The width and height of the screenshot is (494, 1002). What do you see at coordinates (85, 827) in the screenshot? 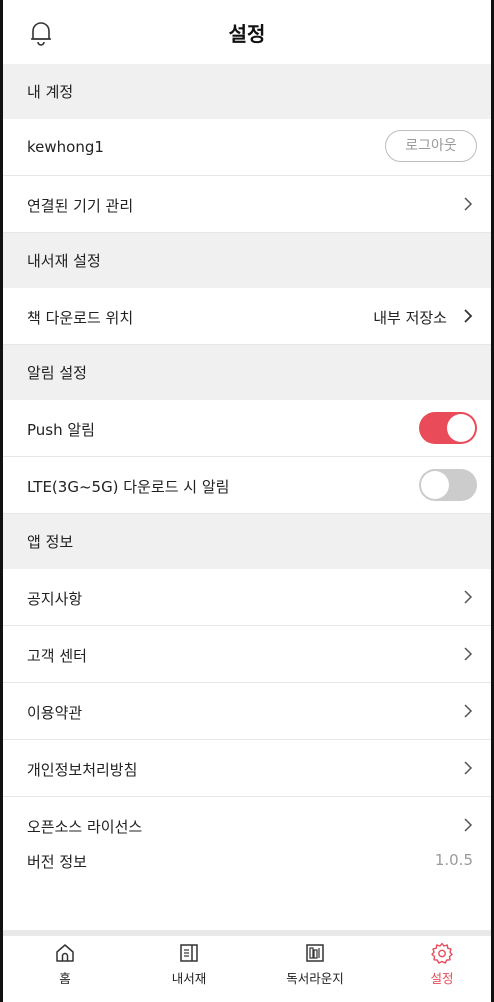
I see `opensource-label: 오픈소스 라이선스` at bounding box center [85, 827].